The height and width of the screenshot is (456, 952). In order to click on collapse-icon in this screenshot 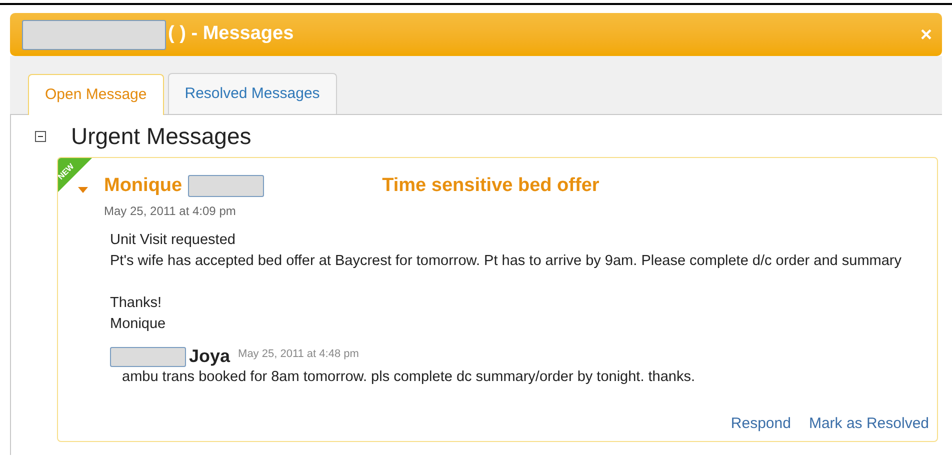, I will do `click(40, 136)`.